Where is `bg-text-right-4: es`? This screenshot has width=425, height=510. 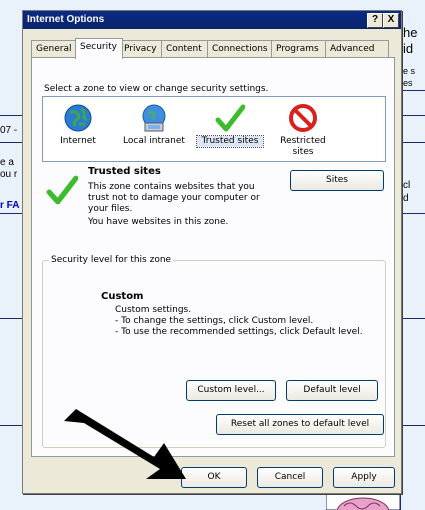 bg-text-right-4: es is located at coordinates (408, 83).